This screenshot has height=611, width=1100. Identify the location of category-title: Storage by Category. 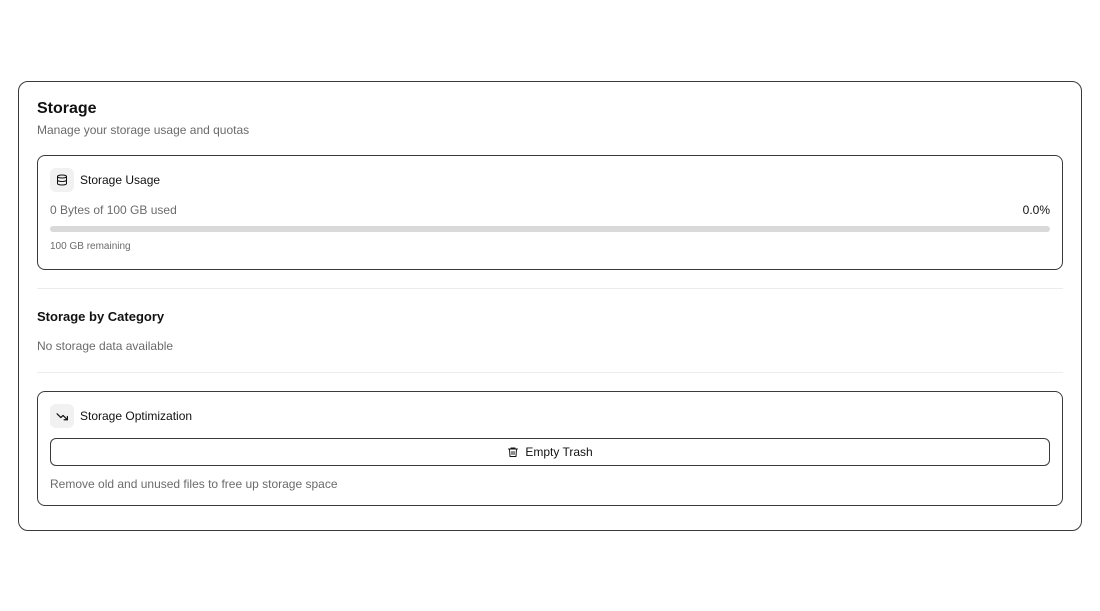
(101, 316).